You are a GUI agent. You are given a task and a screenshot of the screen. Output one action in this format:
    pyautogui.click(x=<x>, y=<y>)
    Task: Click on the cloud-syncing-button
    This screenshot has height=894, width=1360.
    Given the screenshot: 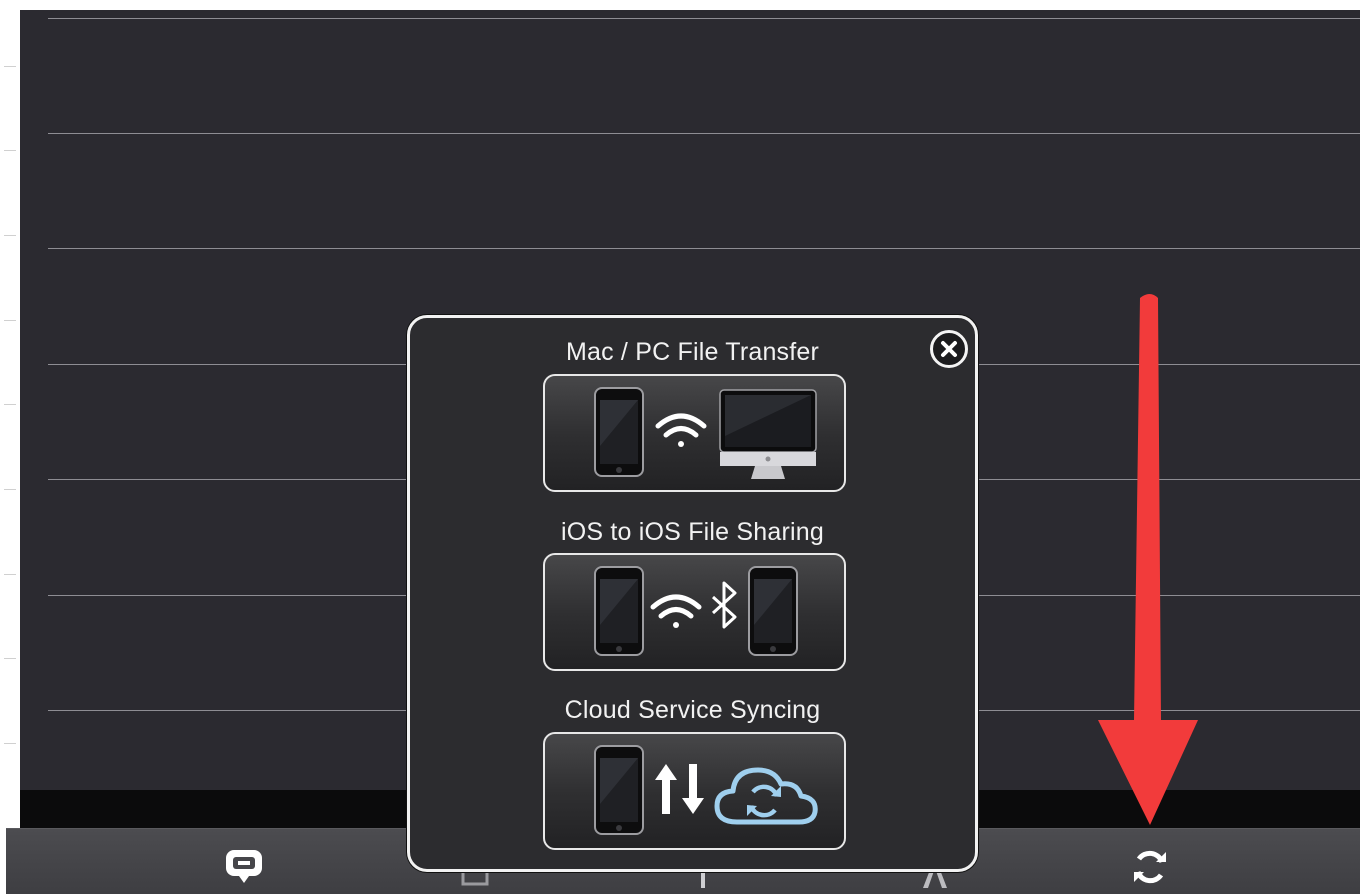 What is the action you would take?
    pyautogui.click(x=694, y=791)
    